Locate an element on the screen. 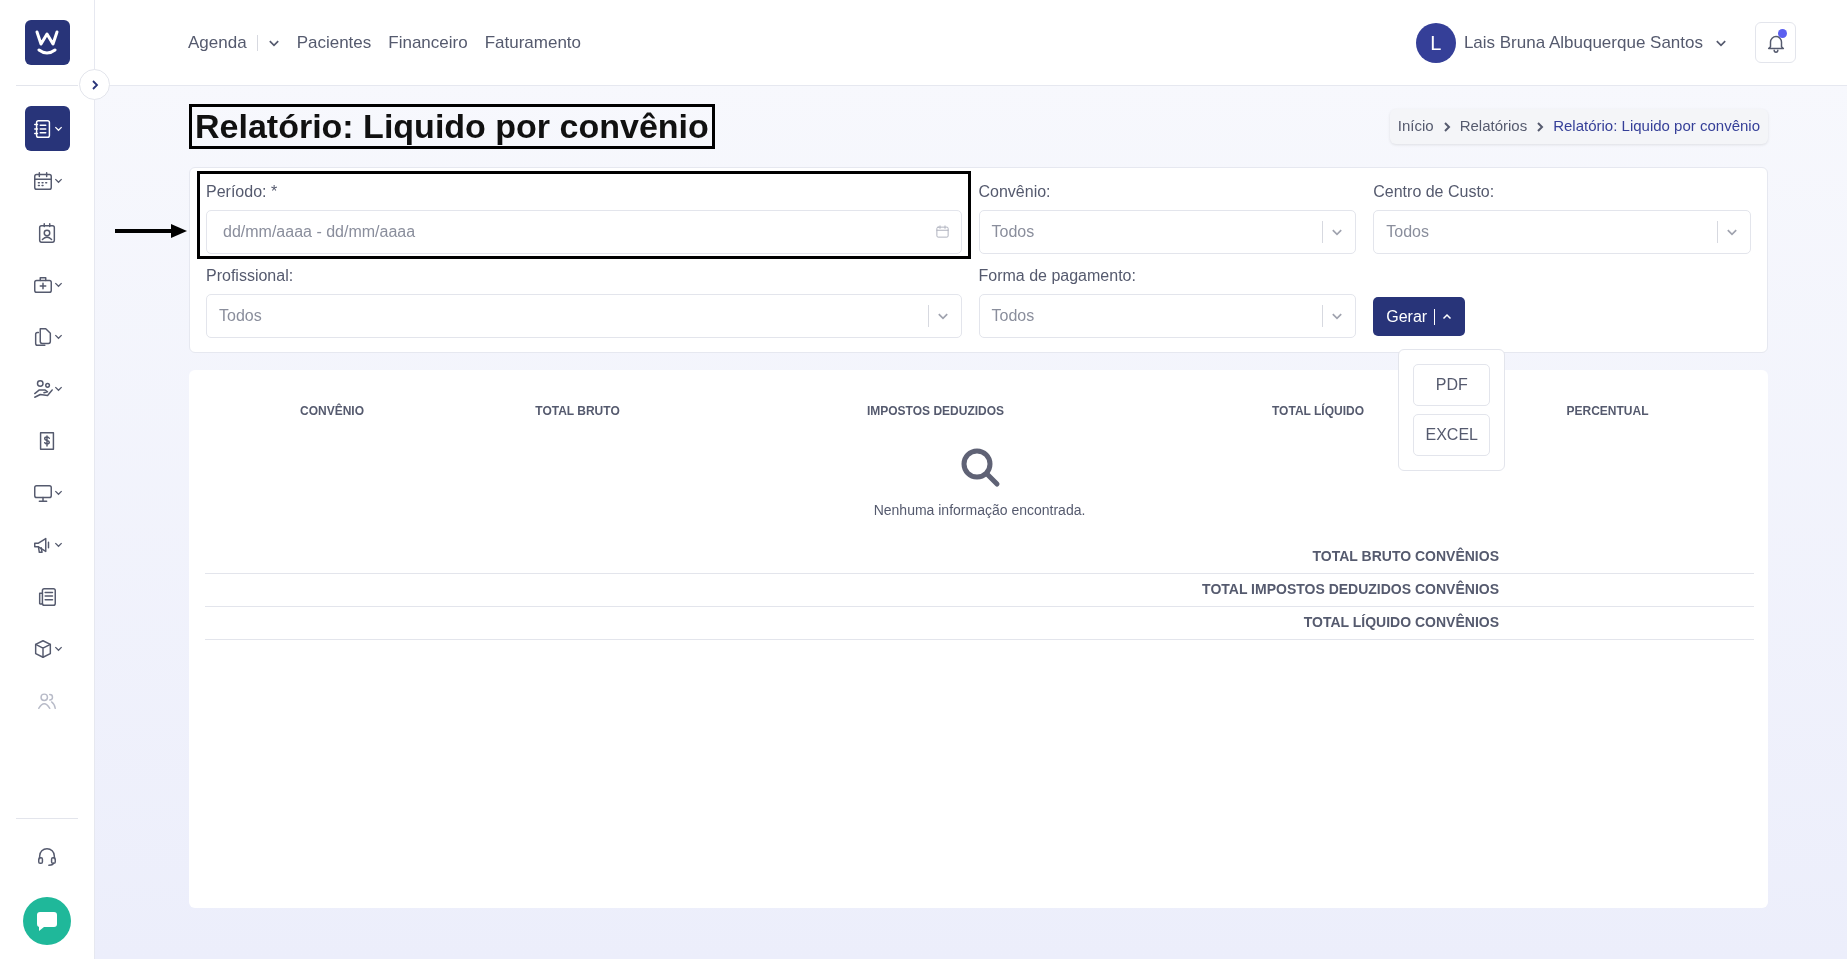 Image resolution: width=1847 pixels, height=959 pixels. nav-link: Financeiro is located at coordinates (428, 42).